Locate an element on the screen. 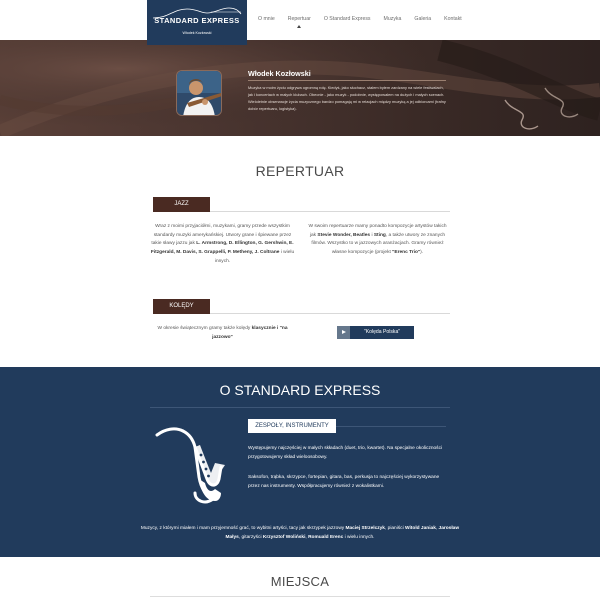 This screenshot has width=600, height=600. nav-item-o-standard-express: O Standard Express is located at coordinates (347, 19).